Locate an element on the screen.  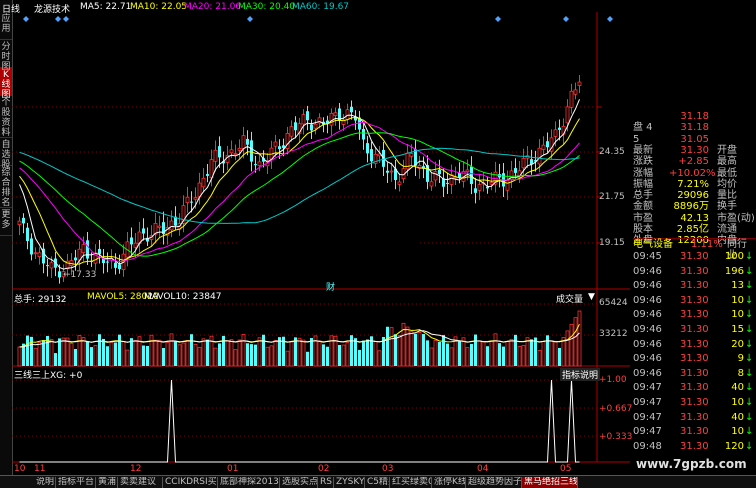
tick-volume: 10 is located at coordinates (737, 300).